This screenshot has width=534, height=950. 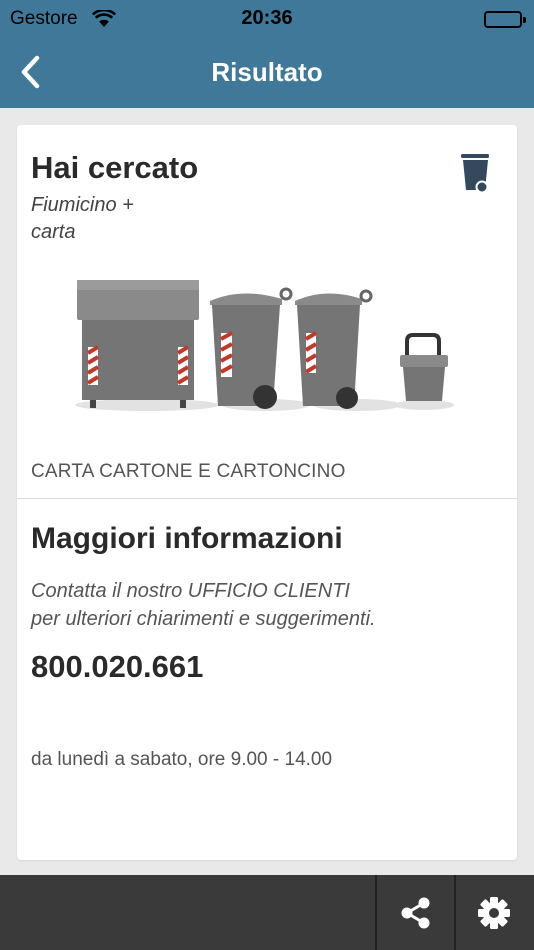 What do you see at coordinates (117, 667) in the screenshot?
I see `phone-number: 800.020.661` at bounding box center [117, 667].